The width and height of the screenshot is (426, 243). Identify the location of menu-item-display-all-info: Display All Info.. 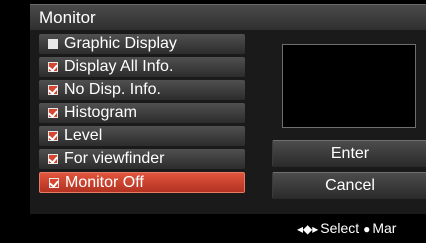
(142, 67).